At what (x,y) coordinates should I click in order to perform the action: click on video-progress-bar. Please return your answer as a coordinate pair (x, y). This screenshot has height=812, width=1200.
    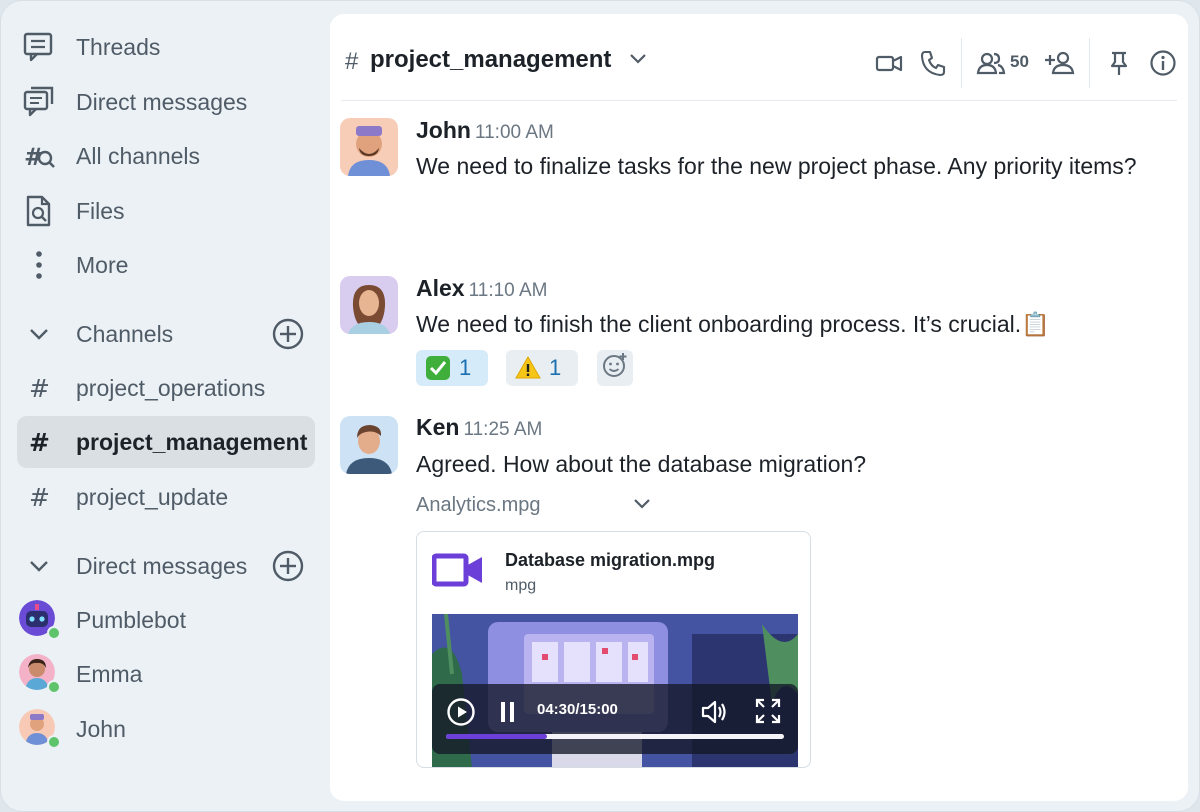
    Looking at the image, I should click on (615, 736).